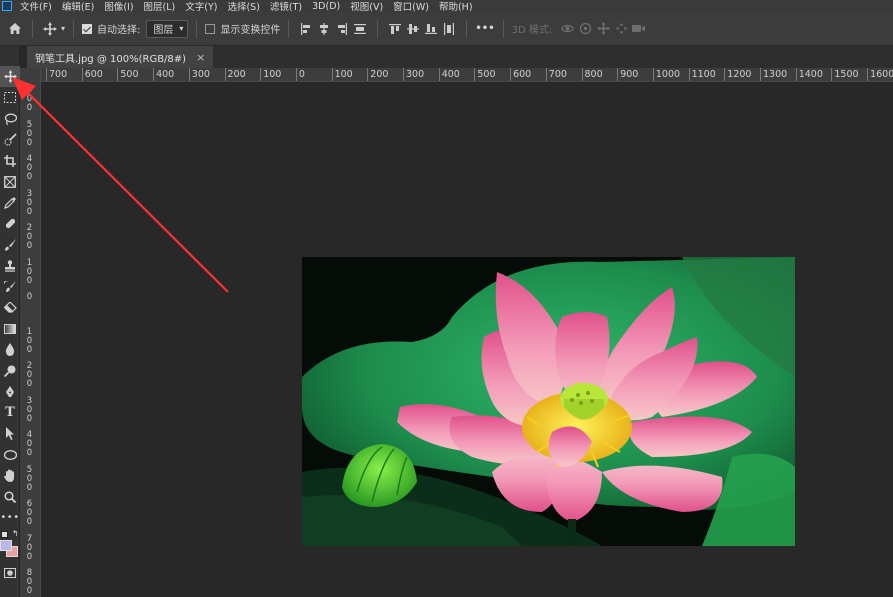 Image resolution: width=893 pixels, height=597 pixels. Describe the element at coordinates (431, 29) in the screenshot. I see `align-bottom-icon` at that location.